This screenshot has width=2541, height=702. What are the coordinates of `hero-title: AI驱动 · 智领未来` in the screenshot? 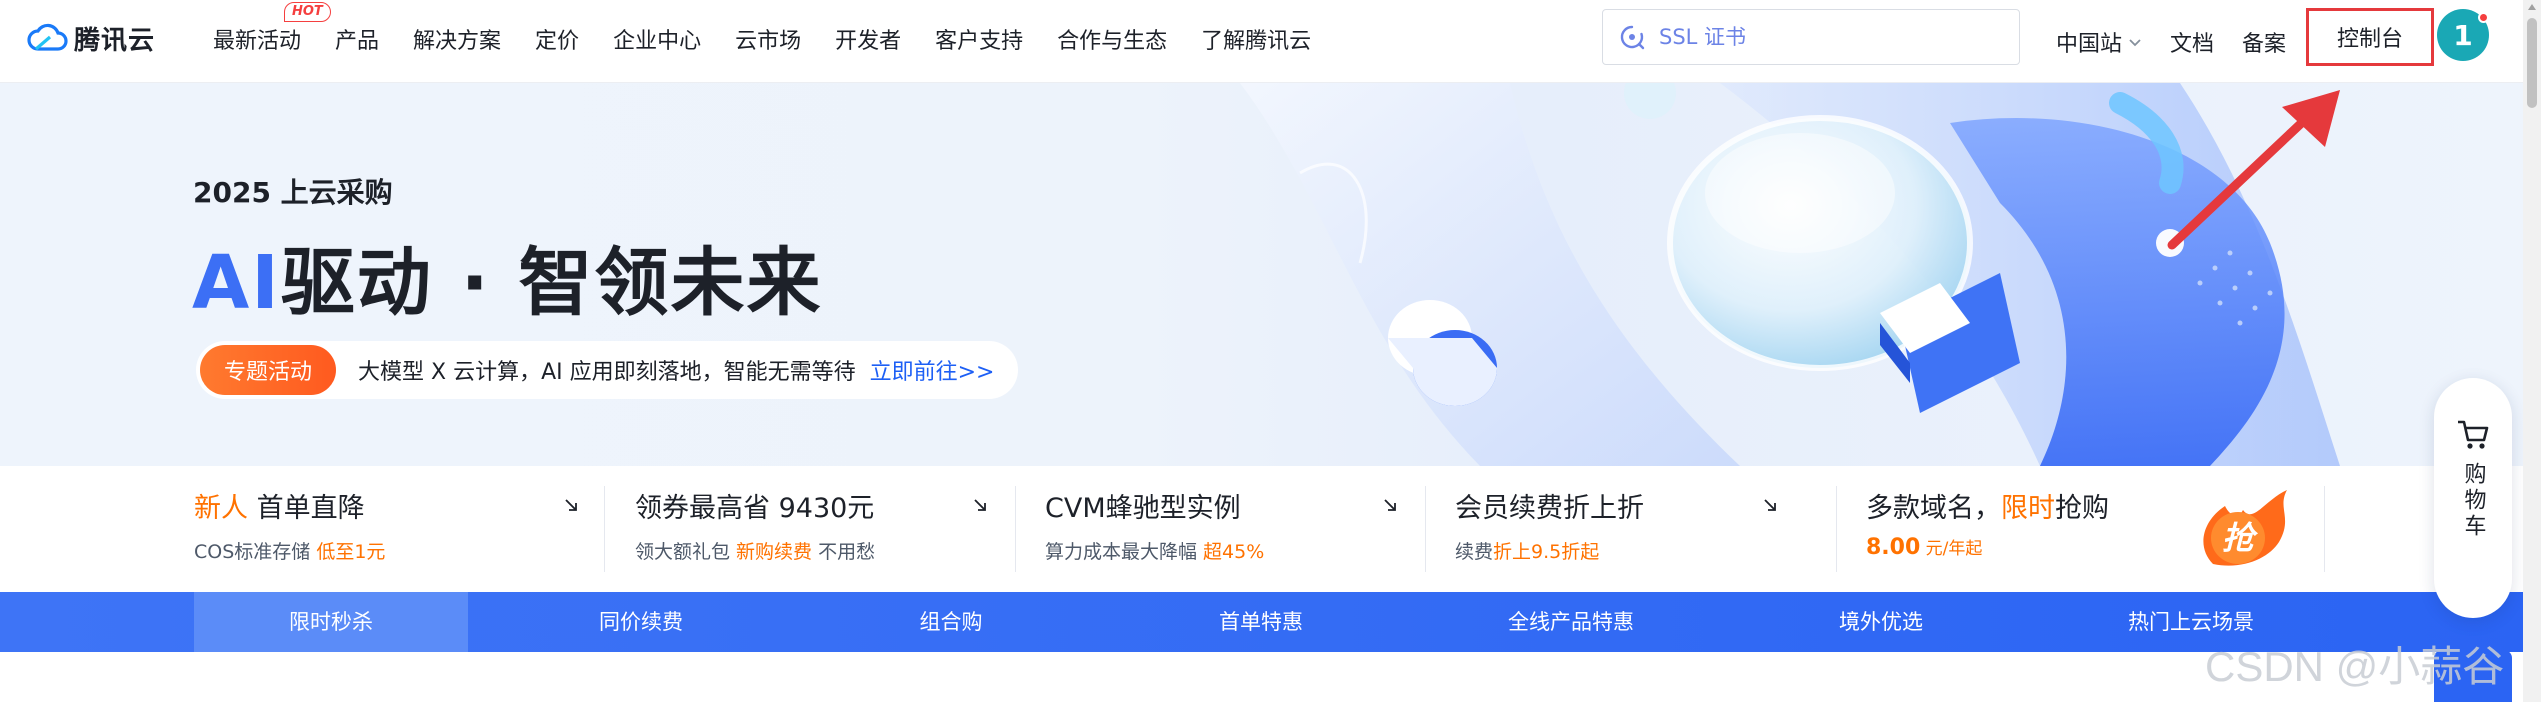 It's located at (507, 276).